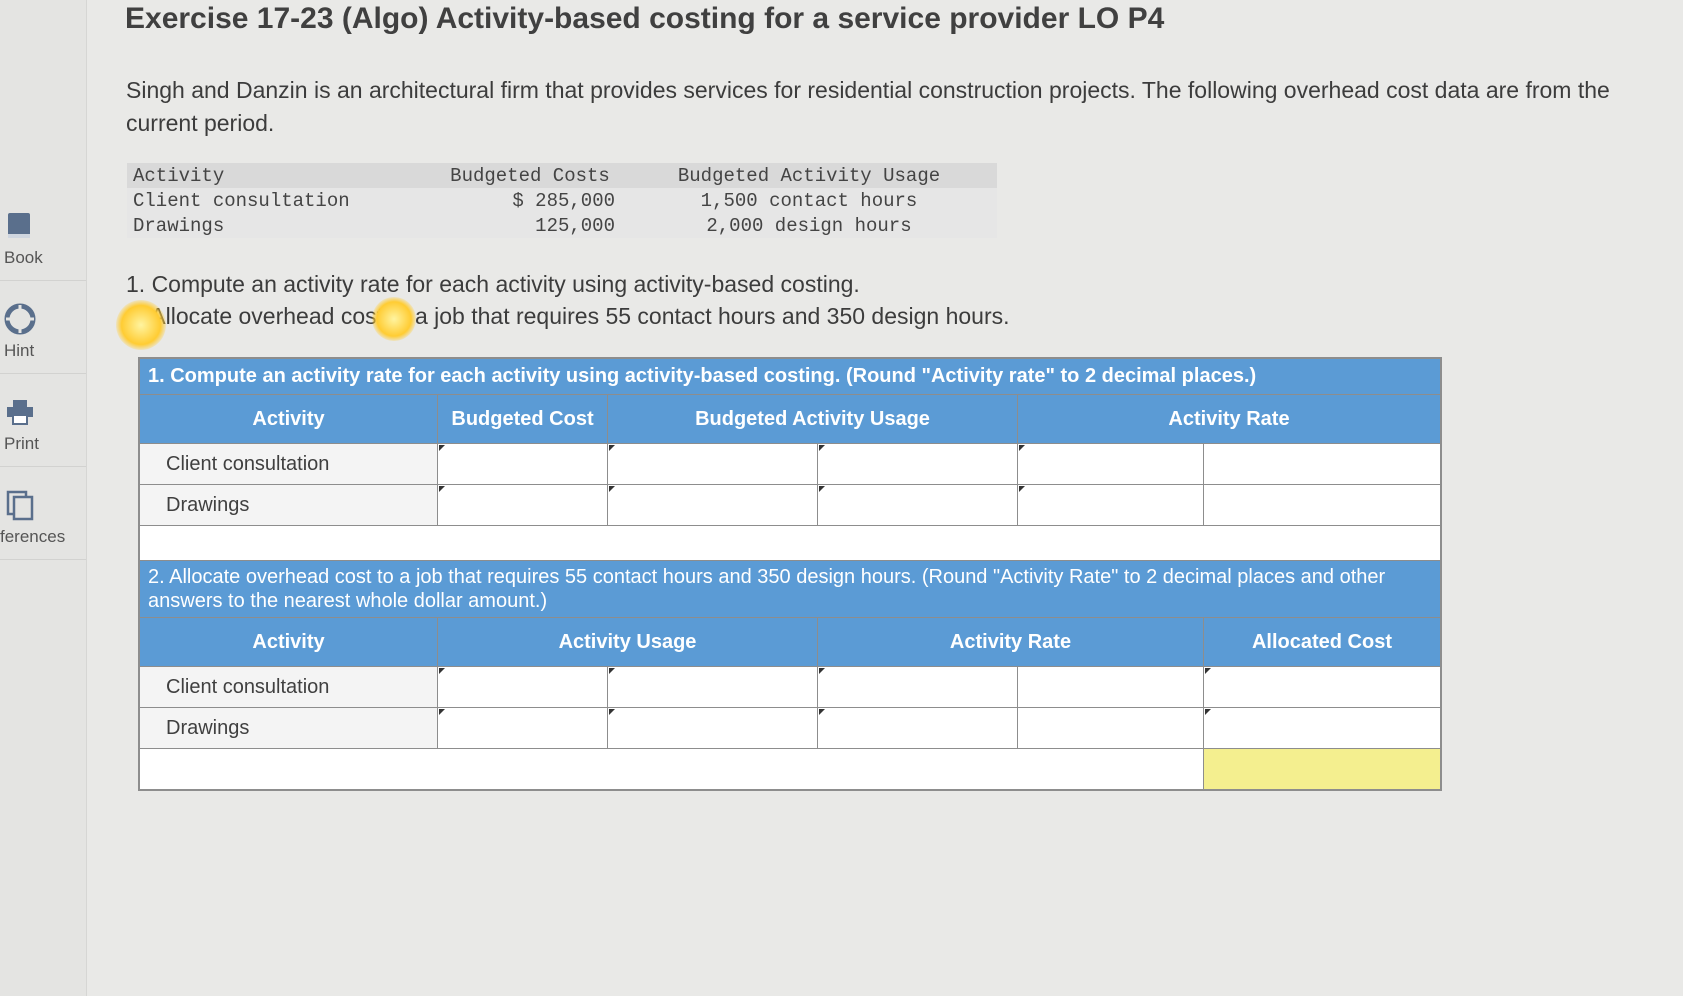  I want to click on col-header-activity-usage: Activity Usage, so click(627, 642).